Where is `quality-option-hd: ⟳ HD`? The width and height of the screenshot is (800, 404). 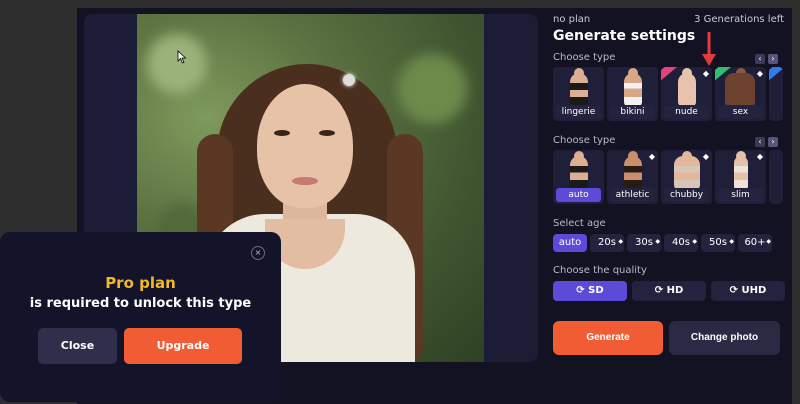 quality-option-hd: ⟳ HD is located at coordinates (669, 291).